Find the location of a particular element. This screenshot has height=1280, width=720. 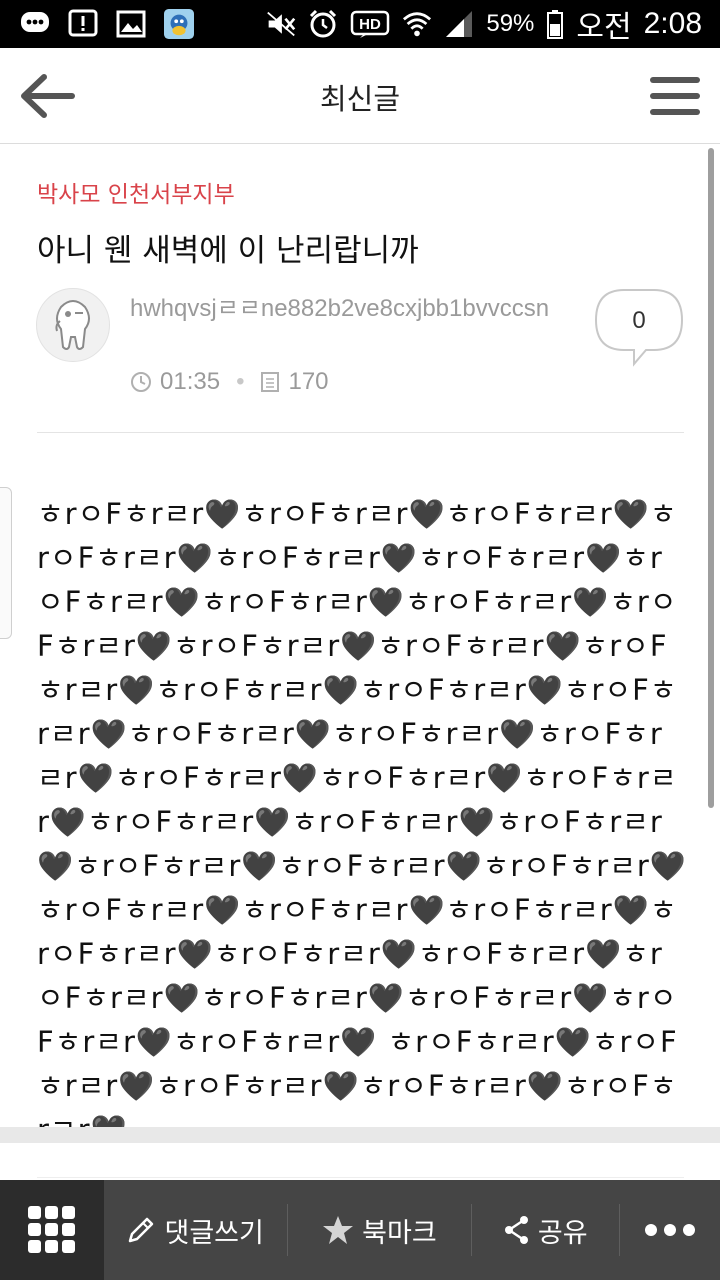

apps-grid-button is located at coordinates (52, 1230).